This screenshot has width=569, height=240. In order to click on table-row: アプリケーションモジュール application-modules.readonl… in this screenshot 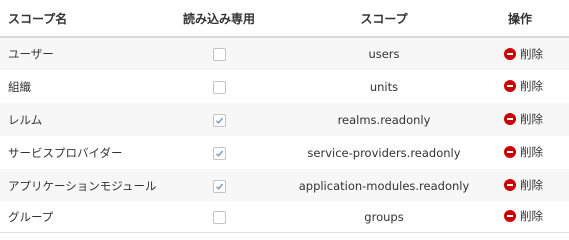, I will do `click(284, 185)`.